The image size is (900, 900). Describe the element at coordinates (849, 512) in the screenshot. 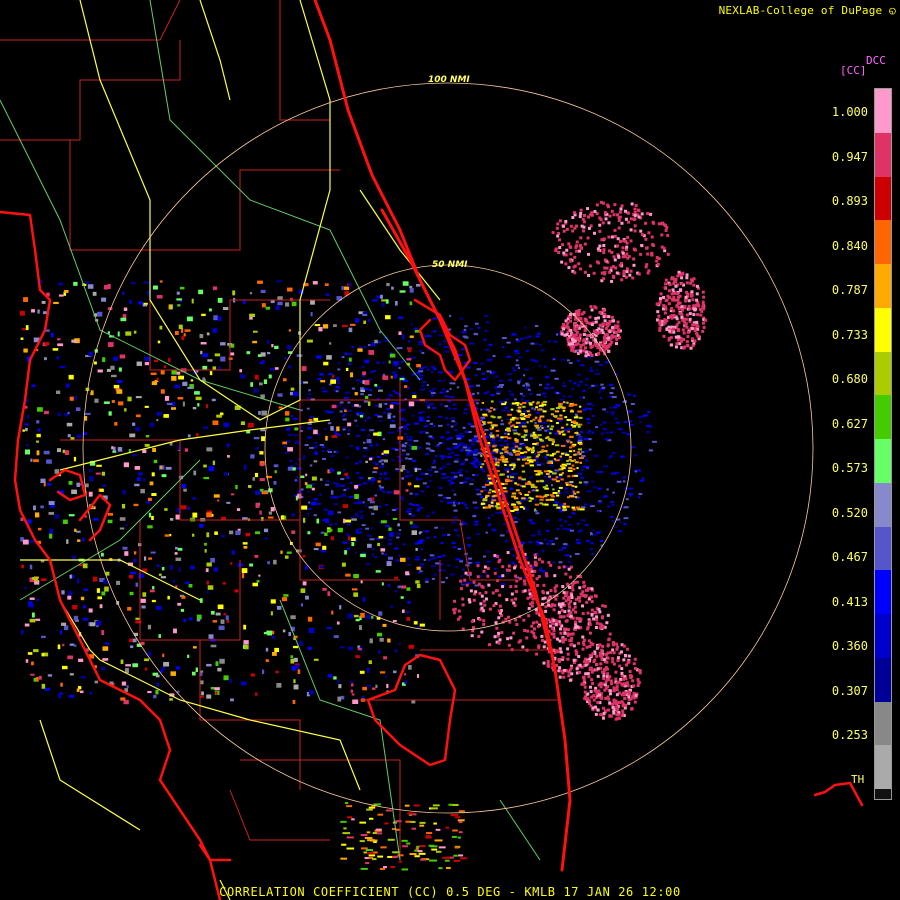

I see `color-scale-tick: 0.520` at that location.